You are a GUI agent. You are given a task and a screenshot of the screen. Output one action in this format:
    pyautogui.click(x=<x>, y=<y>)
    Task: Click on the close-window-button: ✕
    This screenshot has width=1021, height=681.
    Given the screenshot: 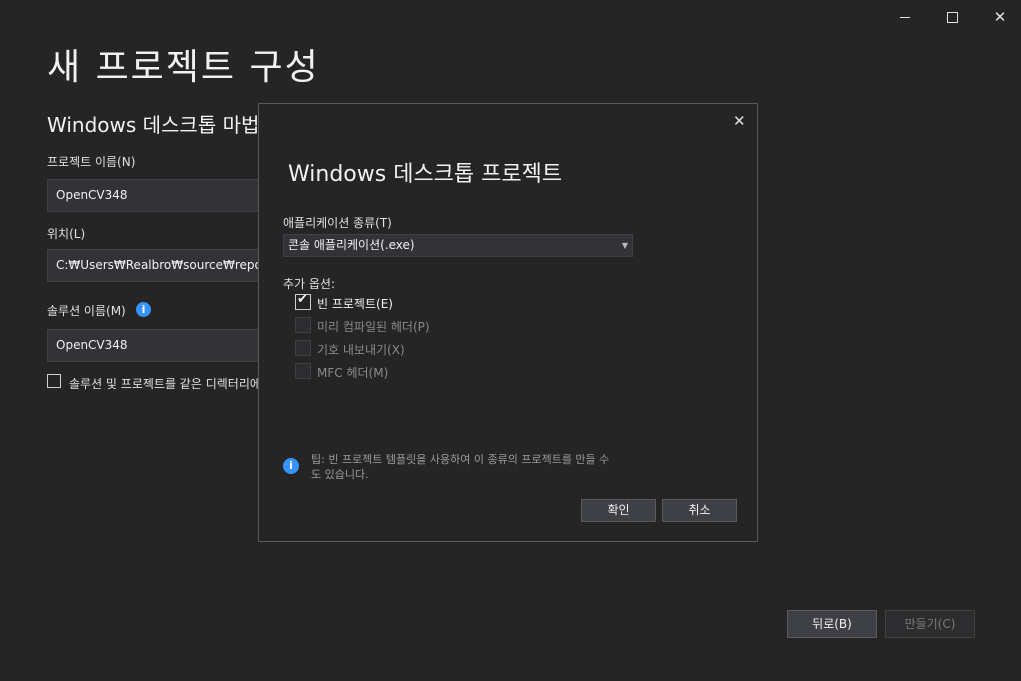 What is the action you would take?
    pyautogui.click(x=1000, y=17)
    